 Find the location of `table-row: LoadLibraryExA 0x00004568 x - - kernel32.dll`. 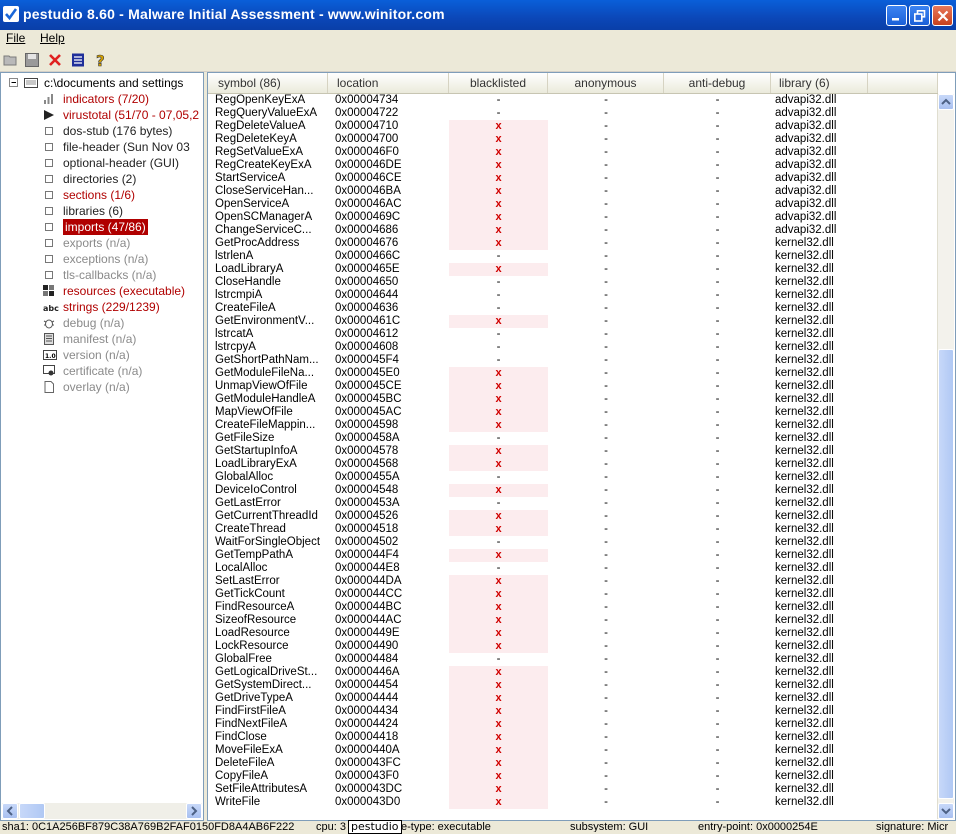

table-row: LoadLibraryExA 0x00004568 x - - kernel32.dll is located at coordinates (573, 464).